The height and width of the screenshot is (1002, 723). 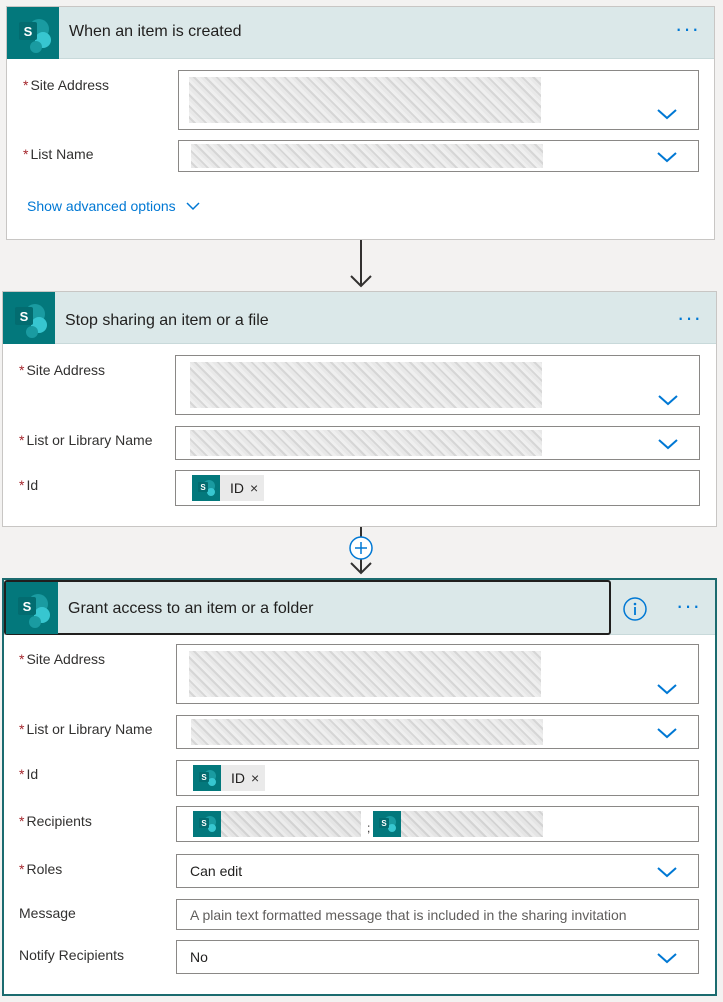 I want to click on stop-sharing-title: Stop sharing an item or a file, so click(x=167, y=320).